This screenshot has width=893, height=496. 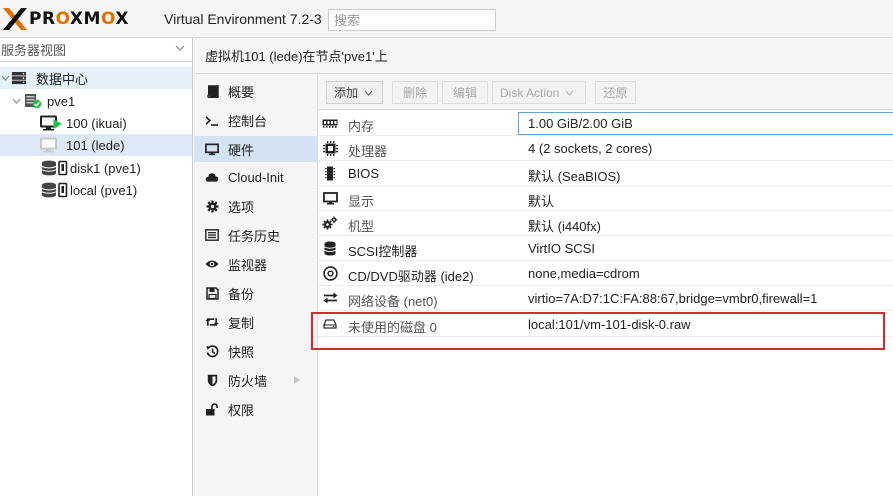 I want to click on tree-item-storage-local: local (pve1), so click(x=89, y=190).